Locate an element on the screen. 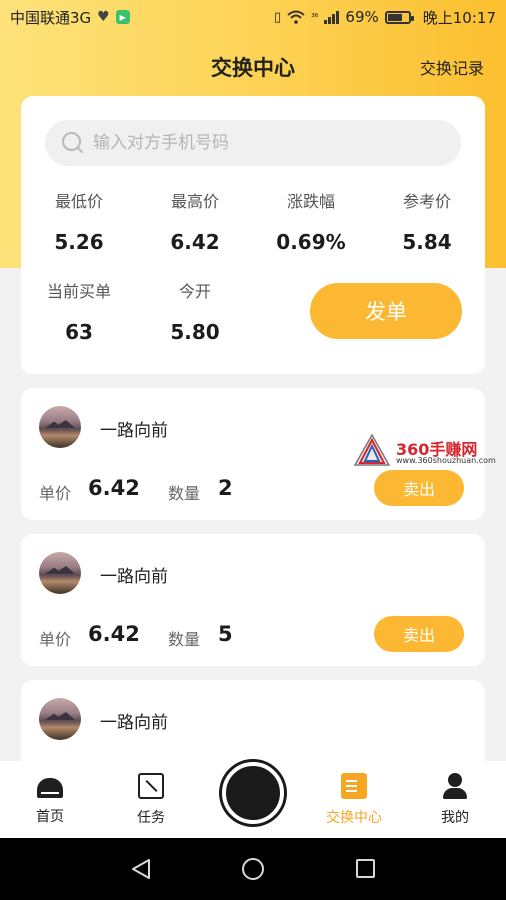 This screenshot has height=900, width=506. page-title: 交换中心 is located at coordinates (253, 68).